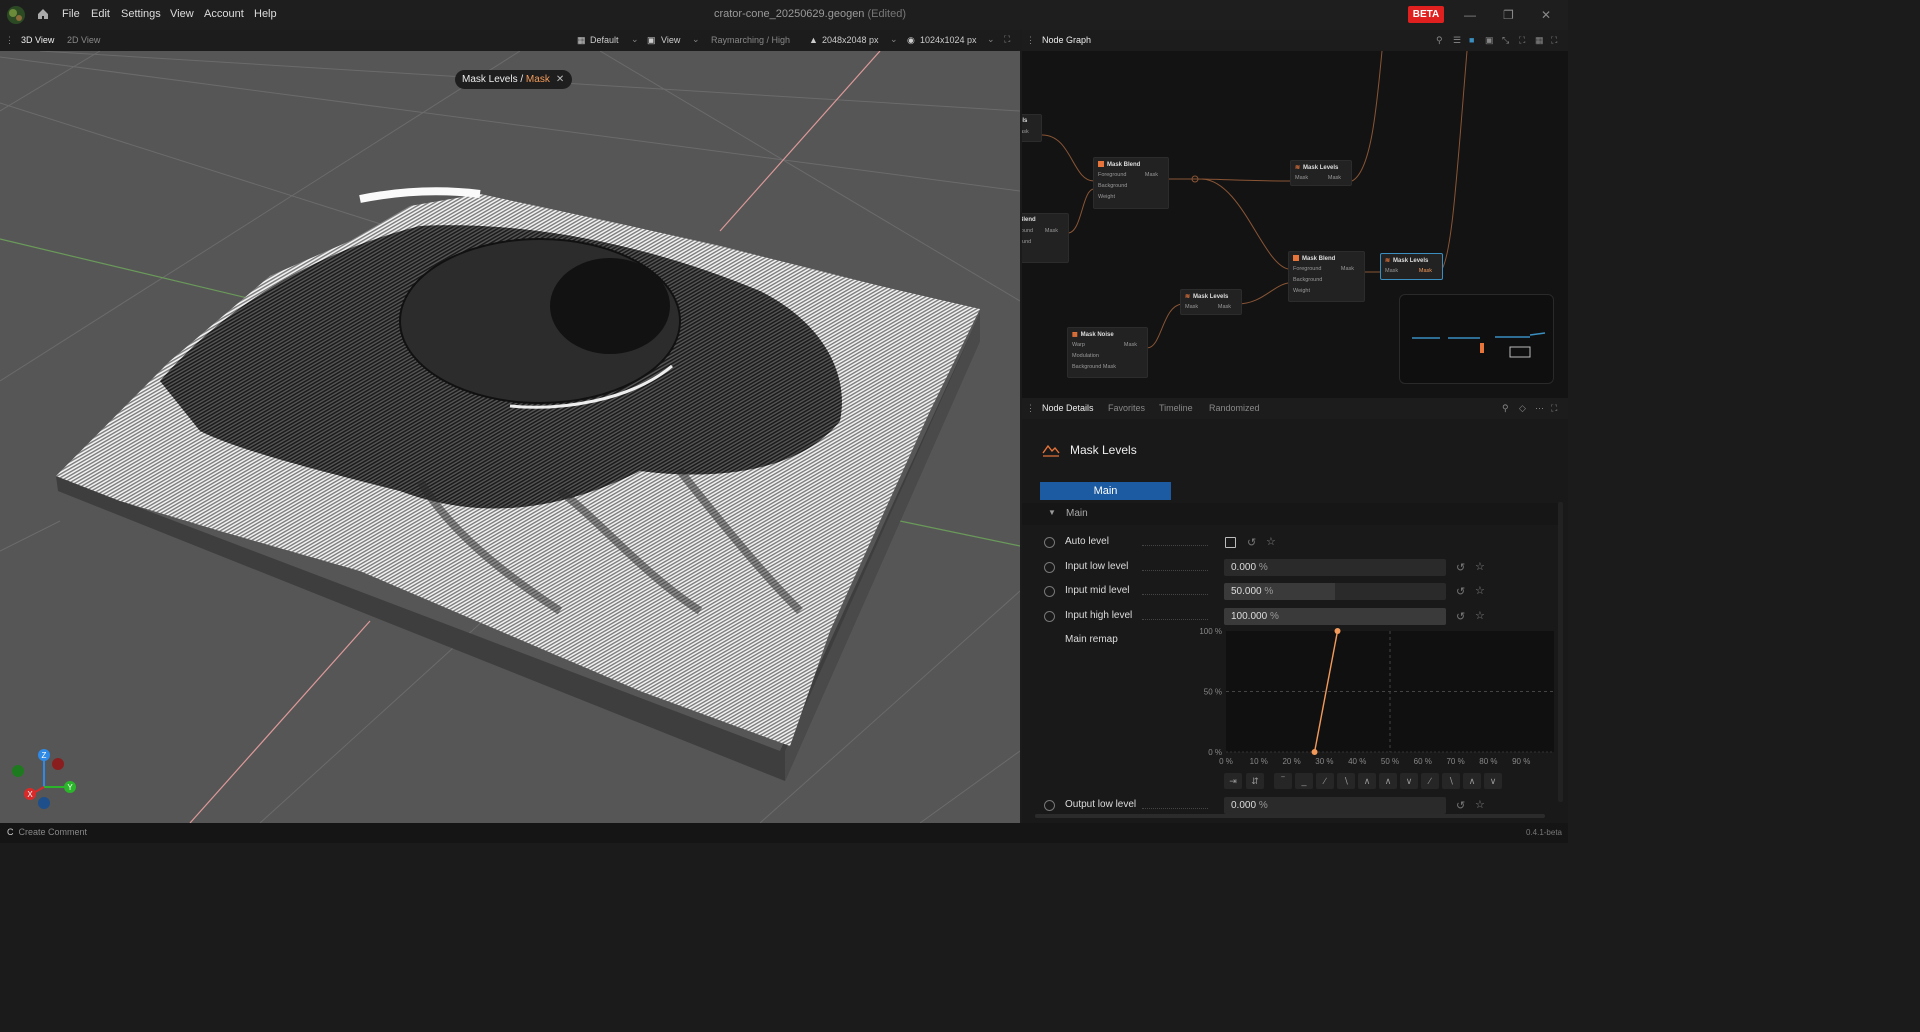  I want to click on tab-randomized: Randomized, so click(1234, 408).